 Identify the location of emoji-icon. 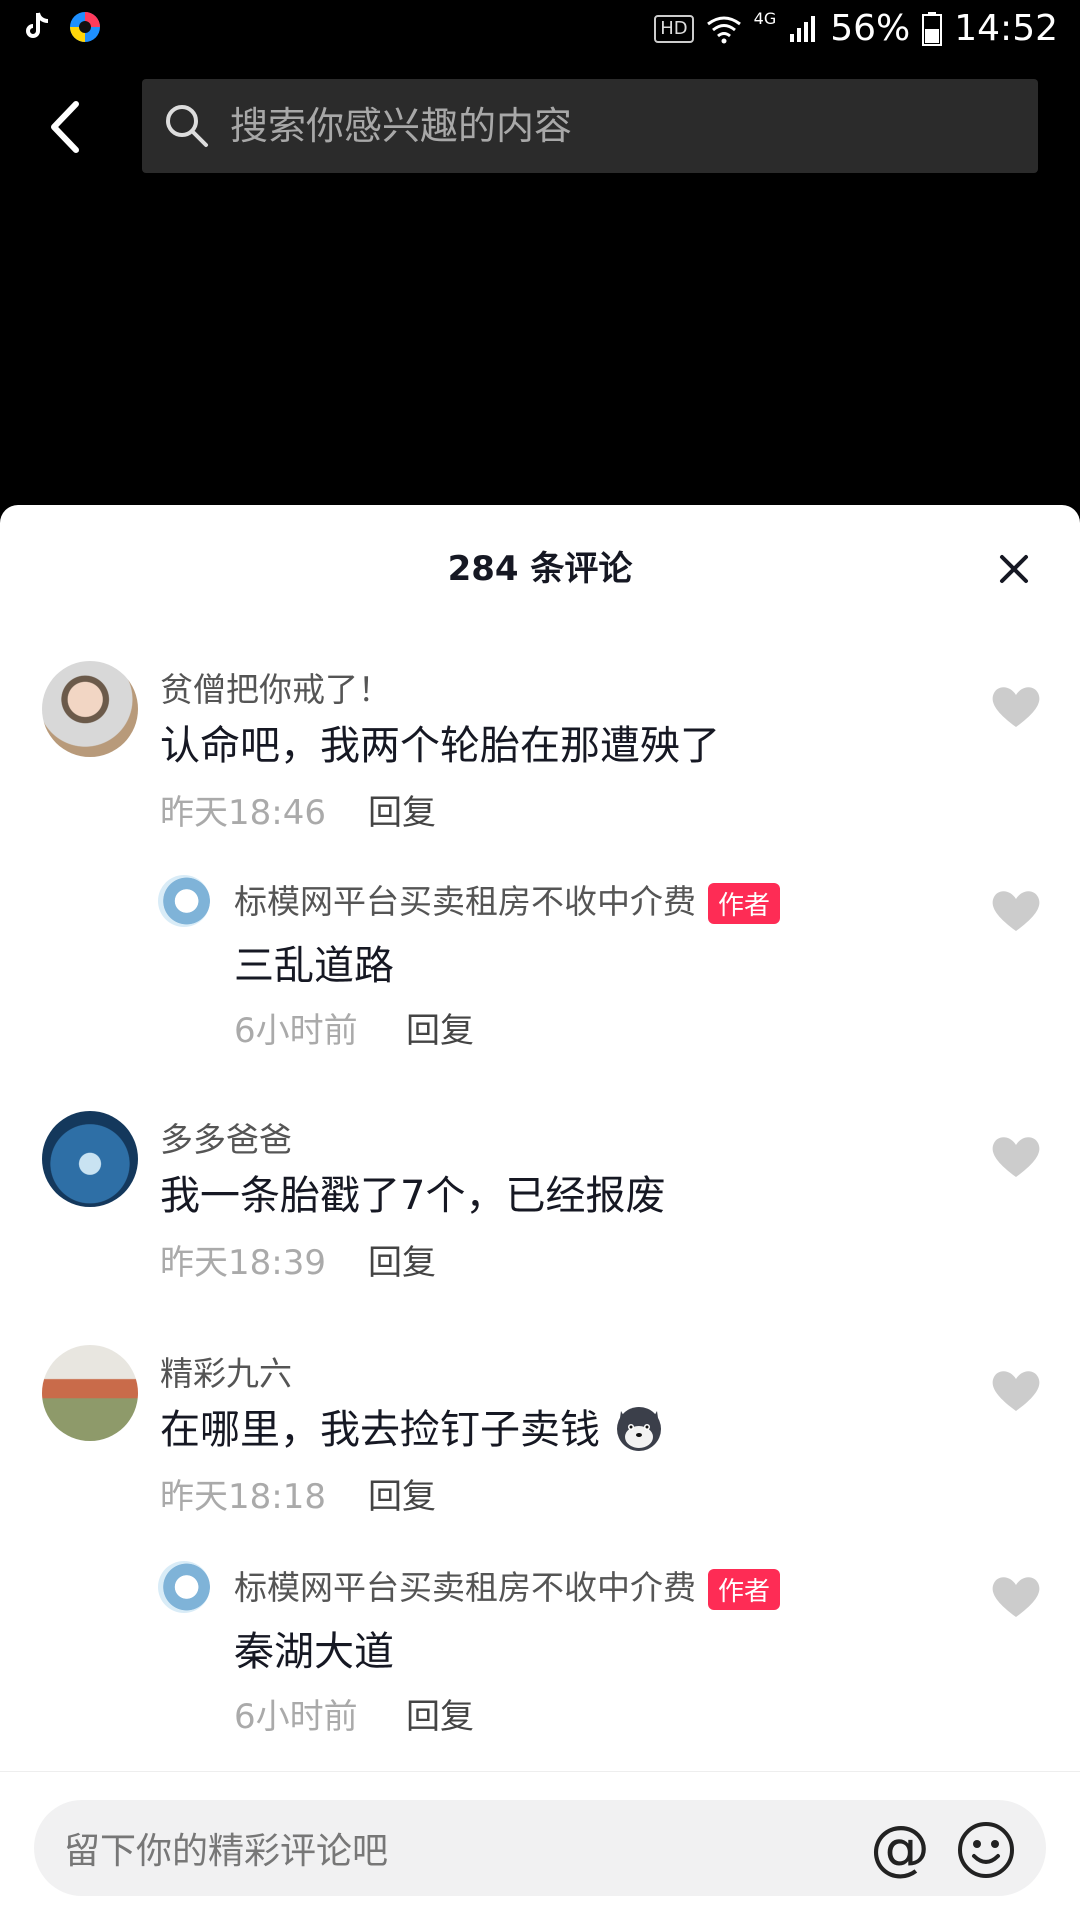
(986, 1850).